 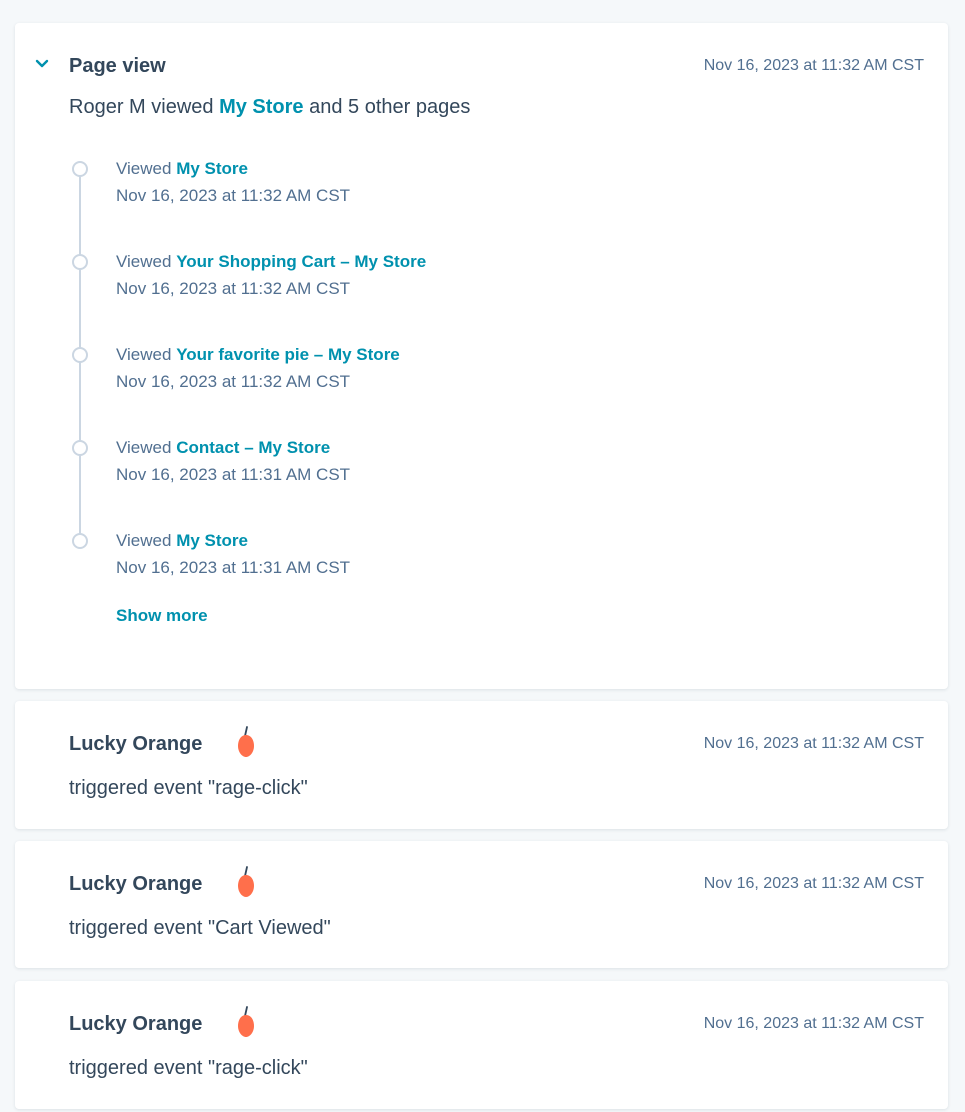 What do you see at coordinates (144, 107) in the screenshot?
I see `summary-prefix: Roger M viewed` at bounding box center [144, 107].